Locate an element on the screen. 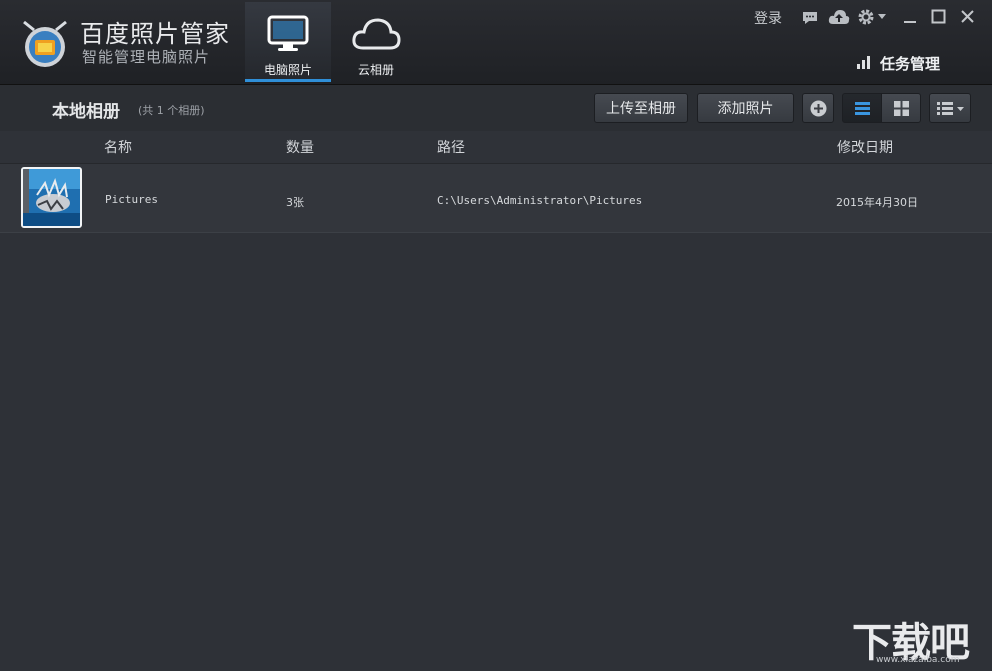  gear-icon is located at coordinates (866, 17).